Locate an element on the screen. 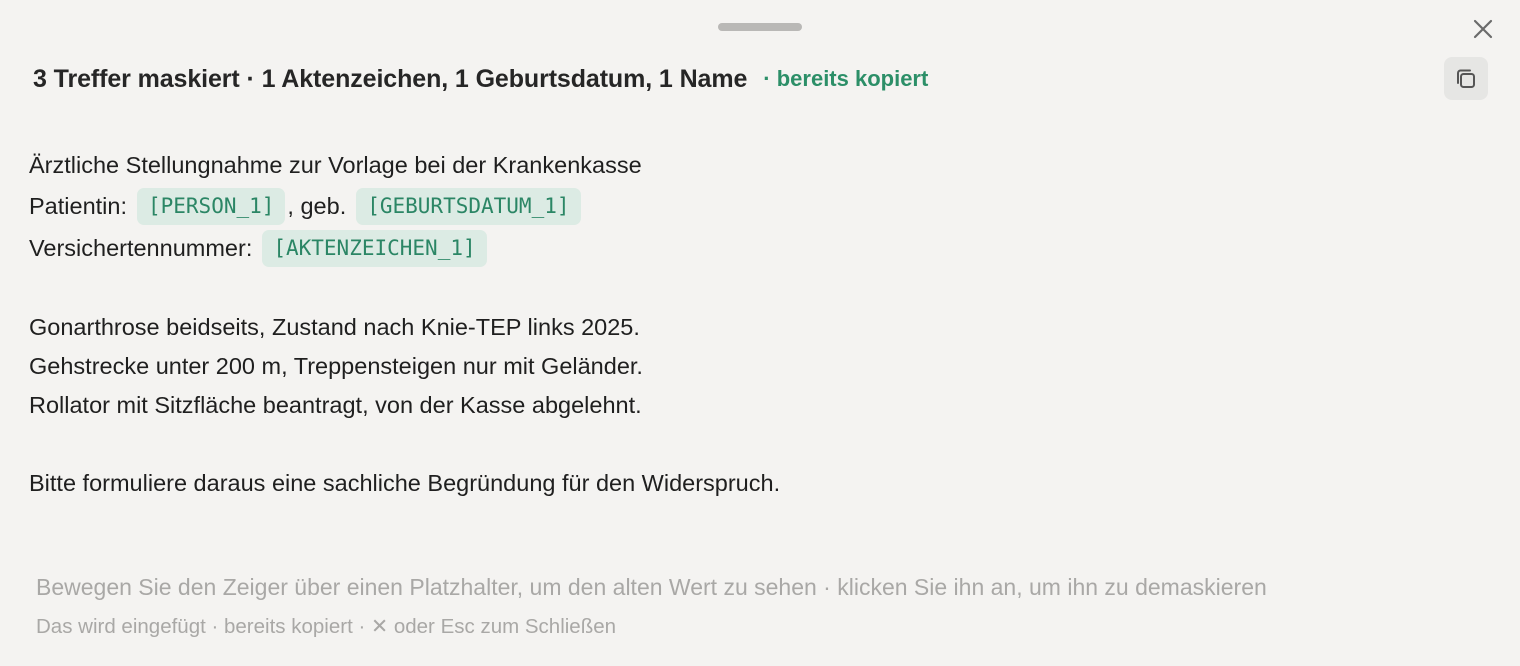 The image size is (1520, 666). insurance-number-label: Versichertennummer: is located at coordinates (141, 248).